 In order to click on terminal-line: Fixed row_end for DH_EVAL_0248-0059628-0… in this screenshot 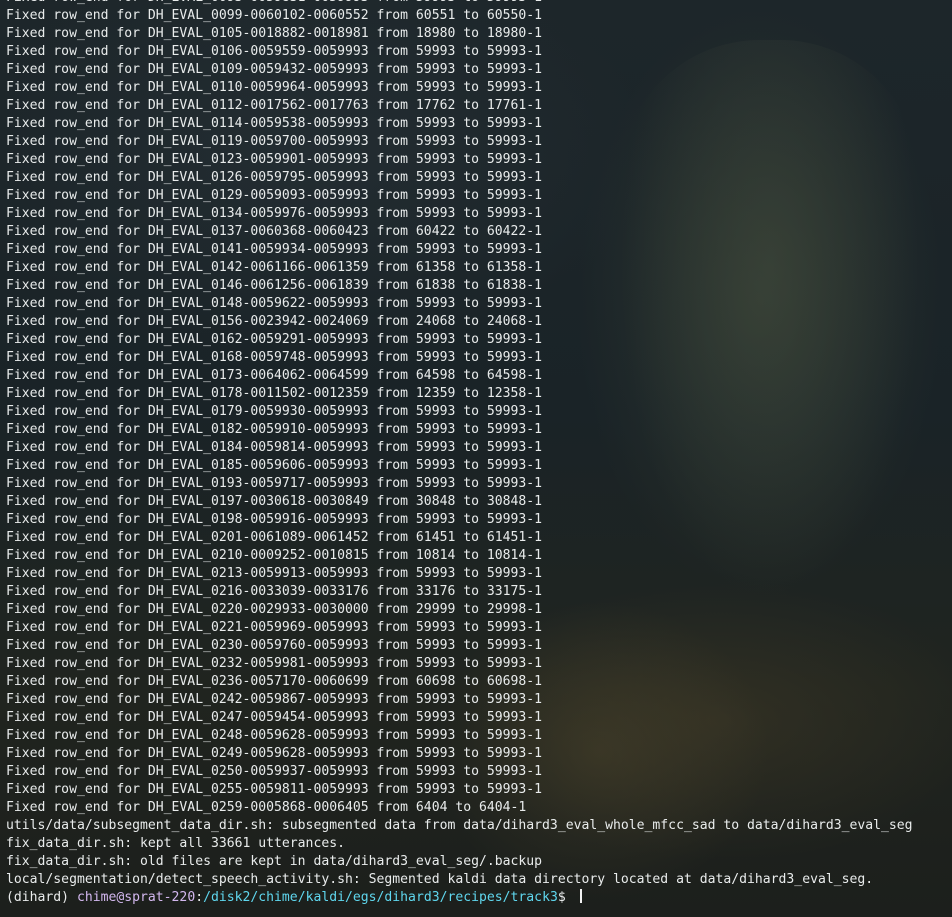, I will do `click(274, 735)`.